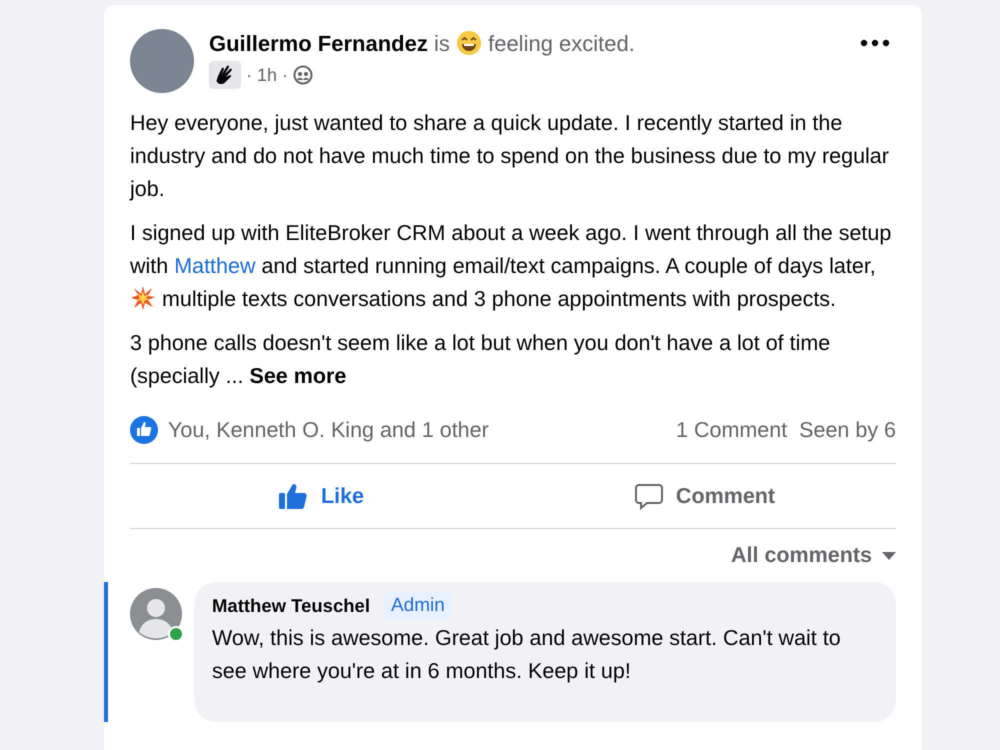 Image resolution: width=1000 pixels, height=750 pixels. Describe the element at coordinates (144, 430) in the screenshot. I see `like-reaction-icon` at that location.